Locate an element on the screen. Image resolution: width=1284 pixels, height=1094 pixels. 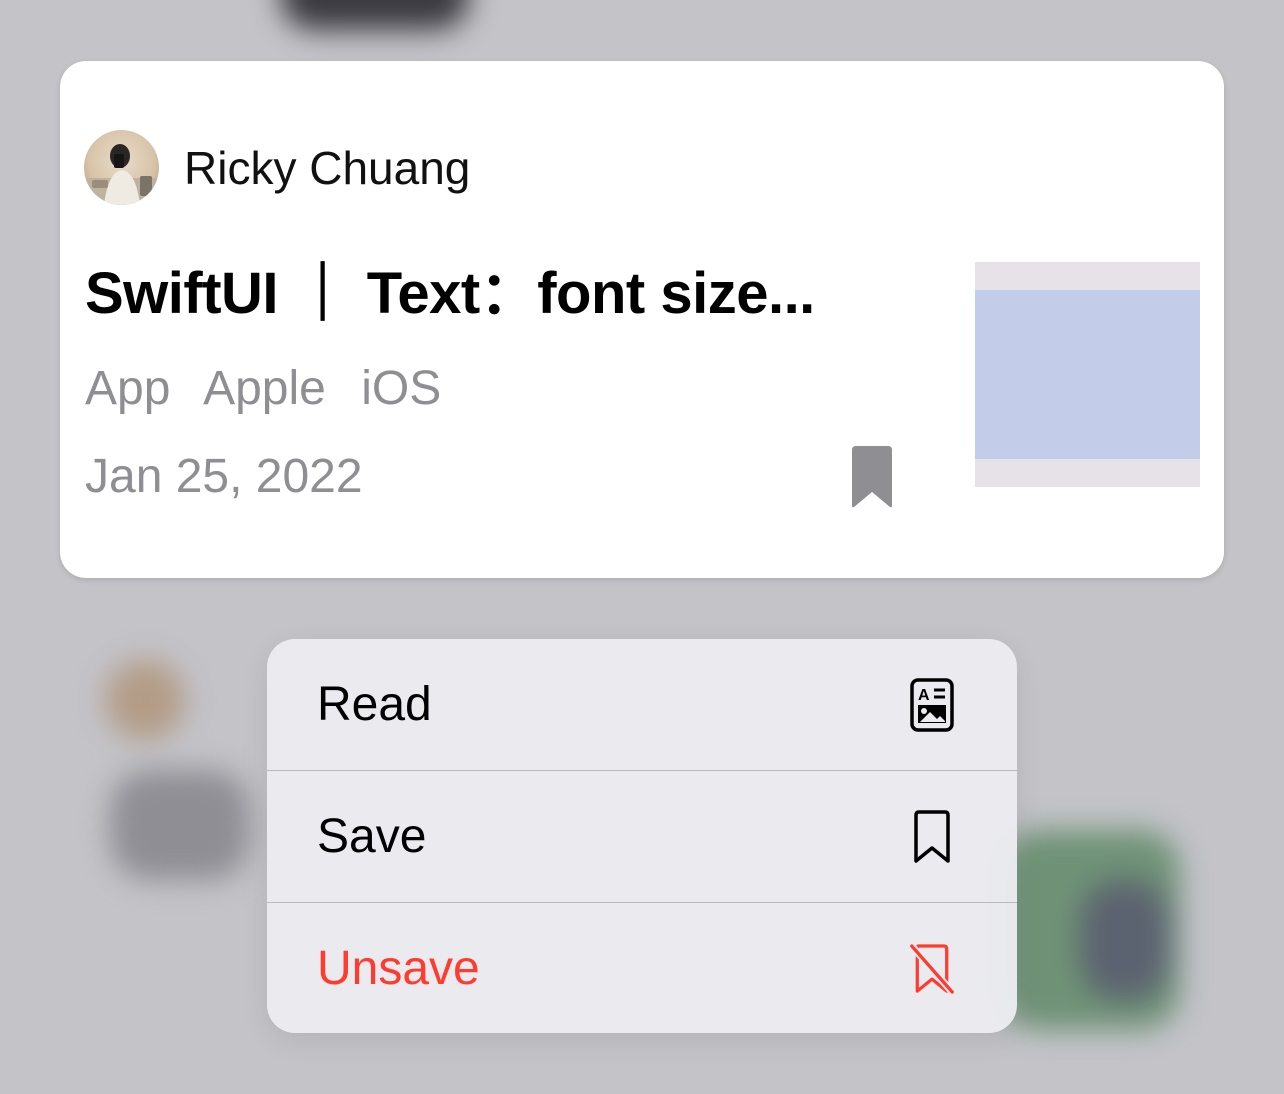
tag-item: iOS is located at coordinates (401, 388).